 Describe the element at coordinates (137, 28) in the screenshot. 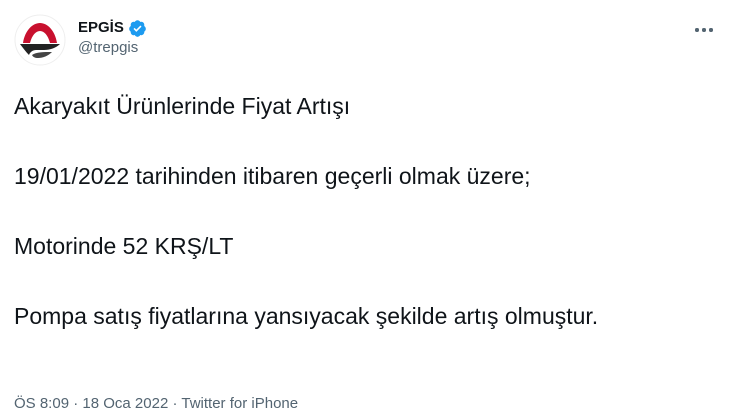

I see `verified-badge-icon` at that location.